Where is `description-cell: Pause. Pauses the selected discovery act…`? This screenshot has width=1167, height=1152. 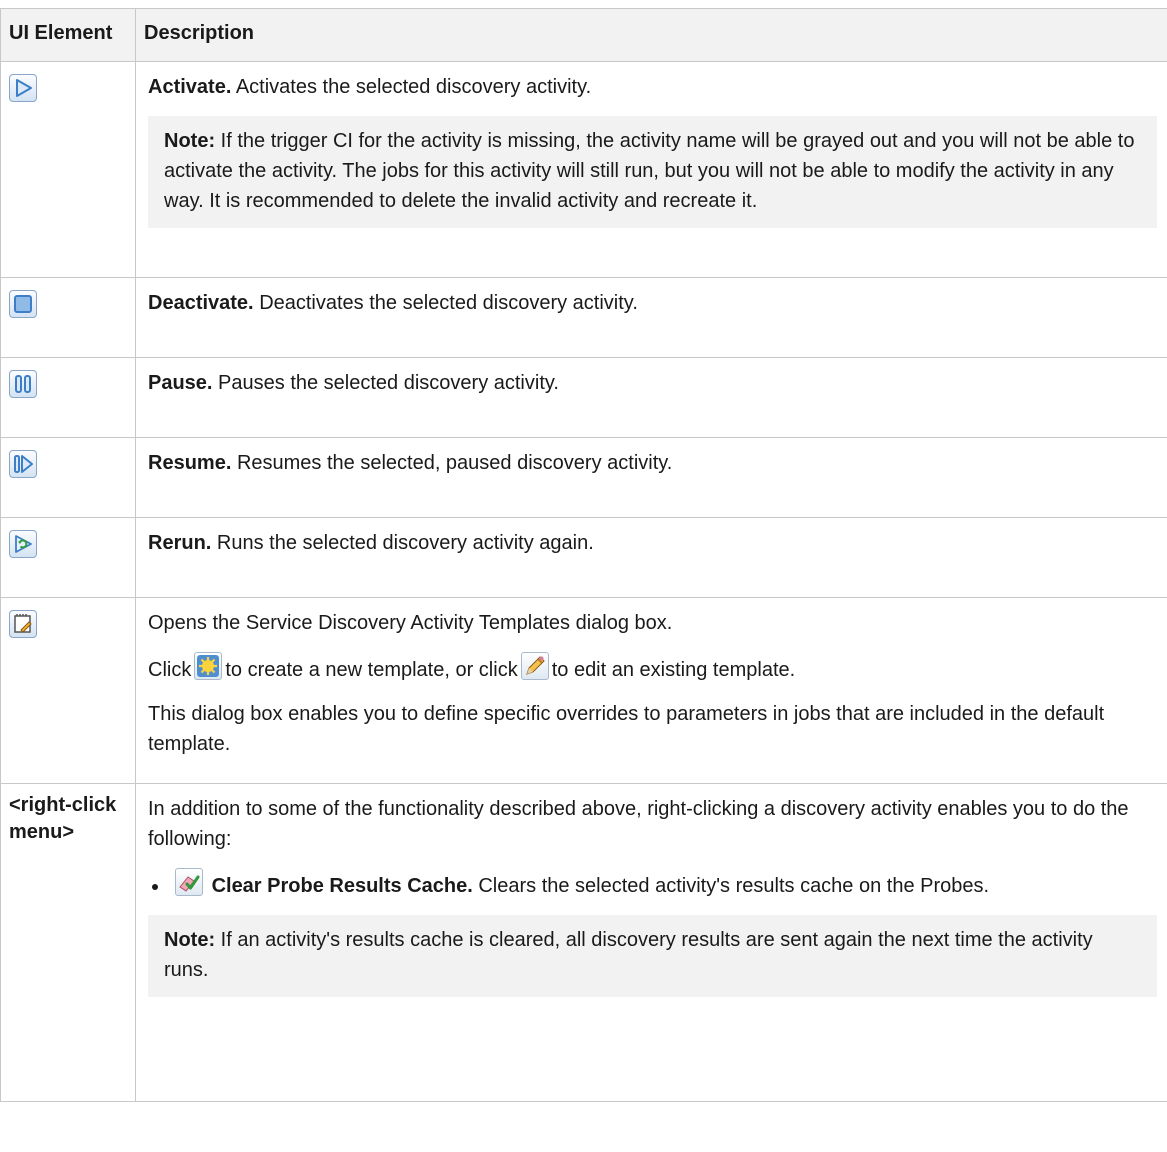
description-cell: Pause. Pauses the selected discovery act… is located at coordinates (651, 397).